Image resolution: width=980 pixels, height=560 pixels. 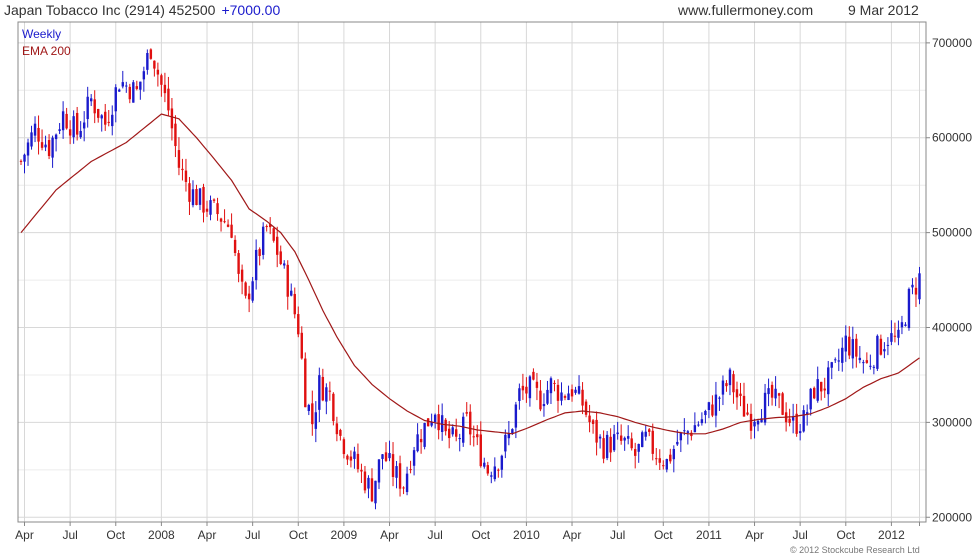 What do you see at coordinates (952, 422) in the screenshot?
I see `y-tick-label: 300000` at bounding box center [952, 422].